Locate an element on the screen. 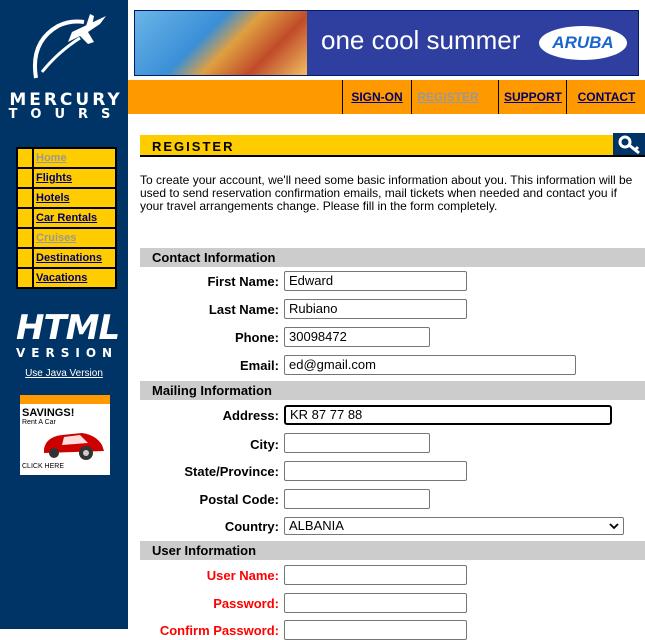 The width and height of the screenshot is (645, 640). first-name-label: First Name: is located at coordinates (243, 281).